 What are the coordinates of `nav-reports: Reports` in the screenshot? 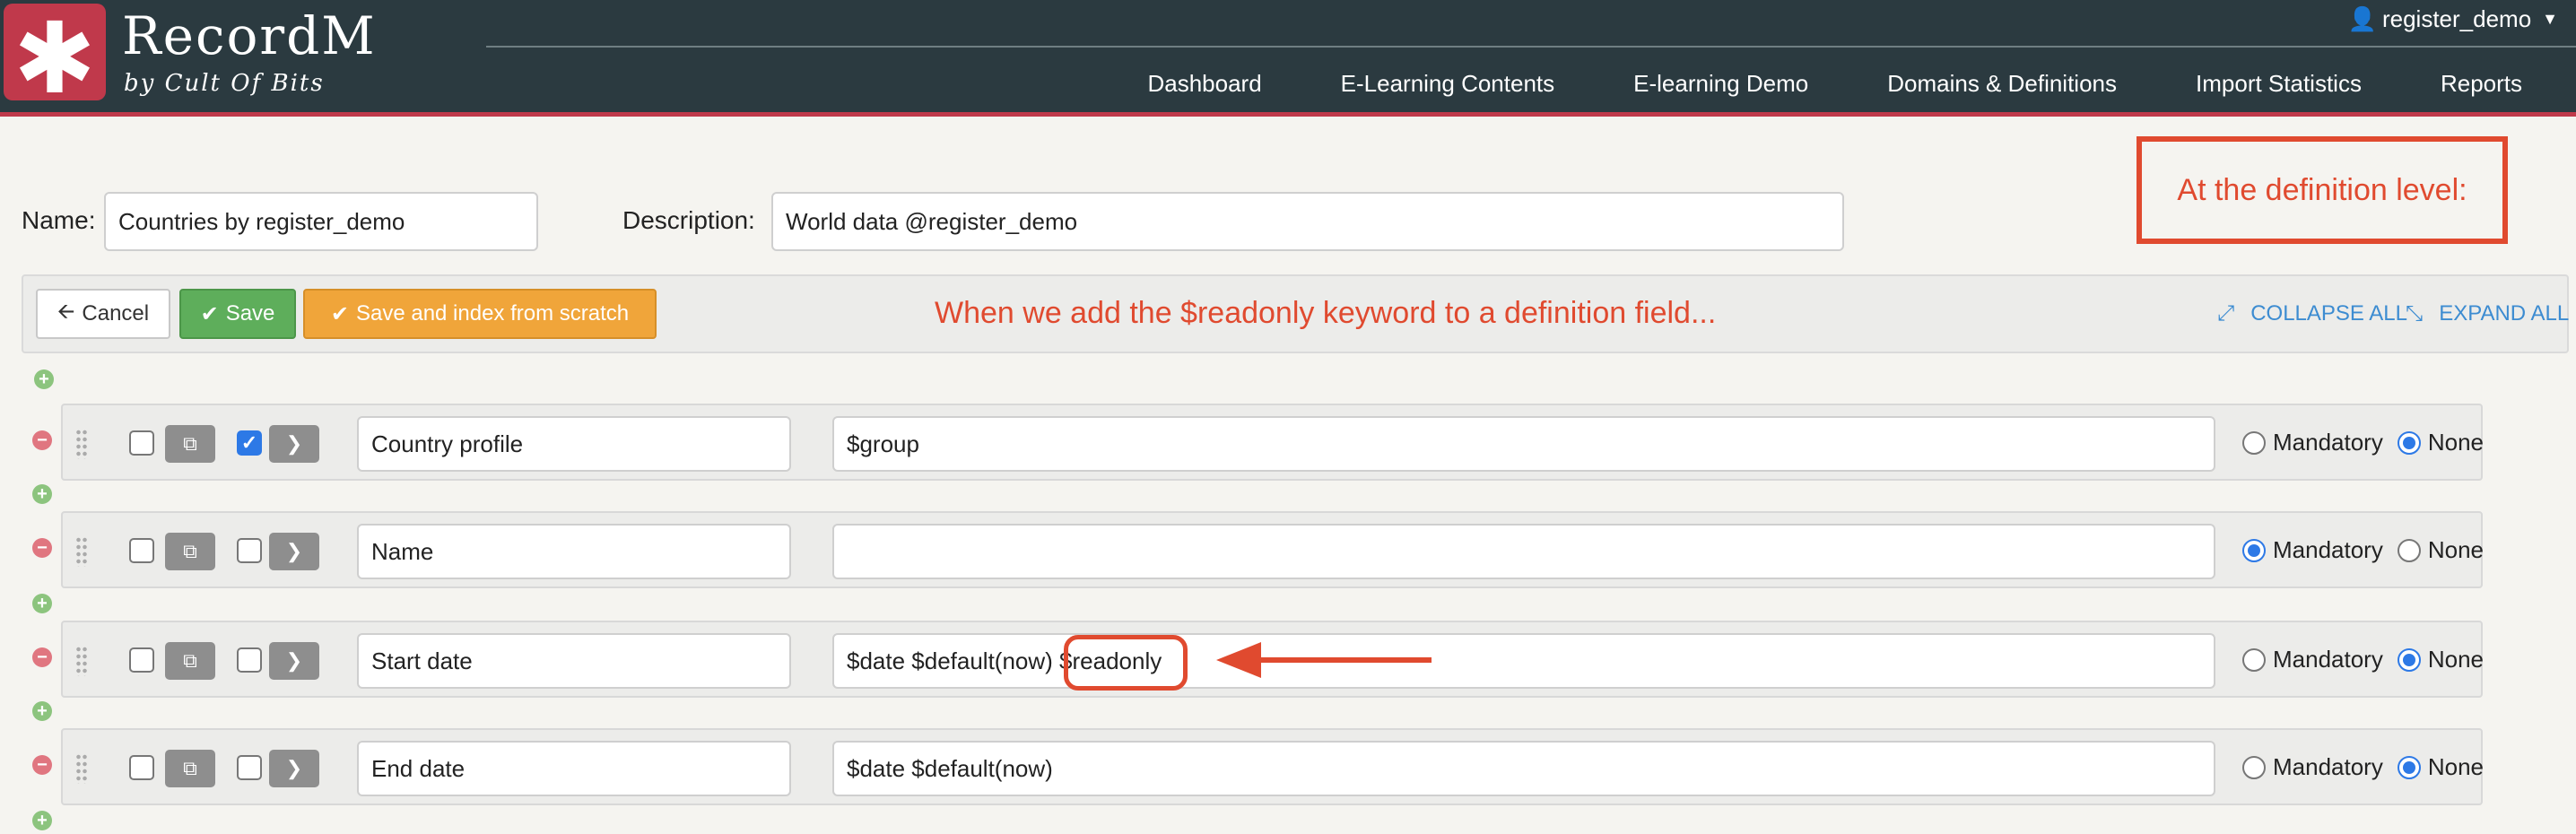 It's located at (2488, 88).